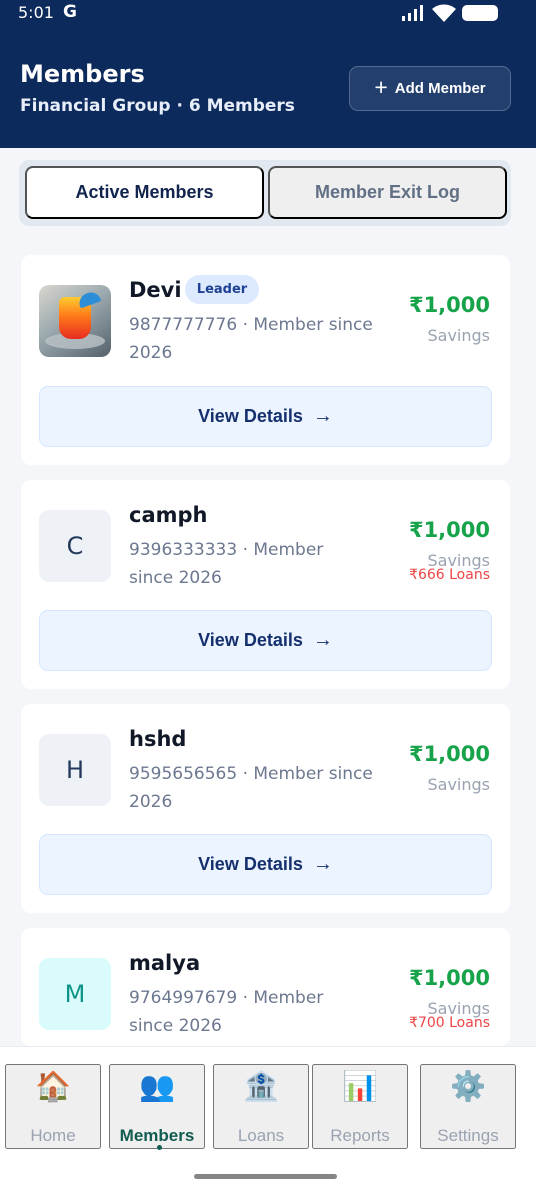  What do you see at coordinates (157, 106) in the screenshot?
I see `group-summary: Financial Group · 6 Members` at bounding box center [157, 106].